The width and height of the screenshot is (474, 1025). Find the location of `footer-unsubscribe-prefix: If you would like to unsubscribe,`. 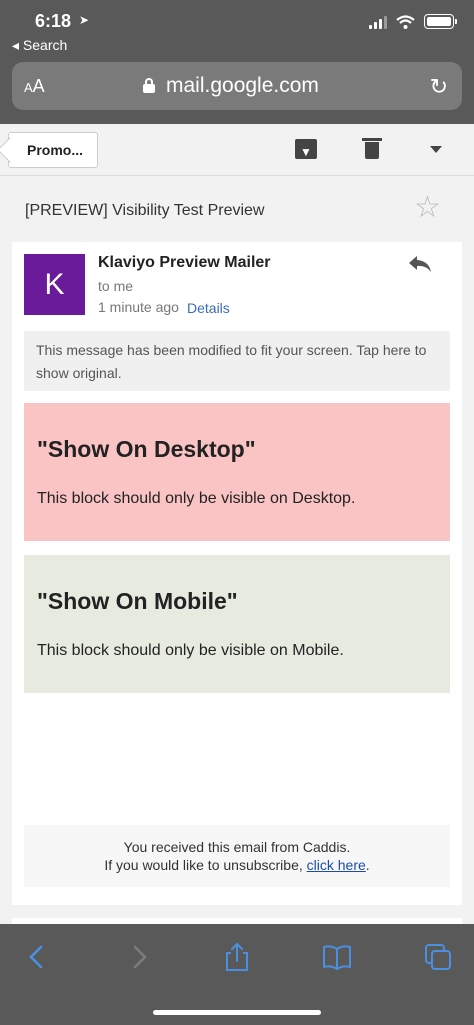

footer-unsubscribe-prefix: If you would like to unsubscribe, is located at coordinates (203, 865).